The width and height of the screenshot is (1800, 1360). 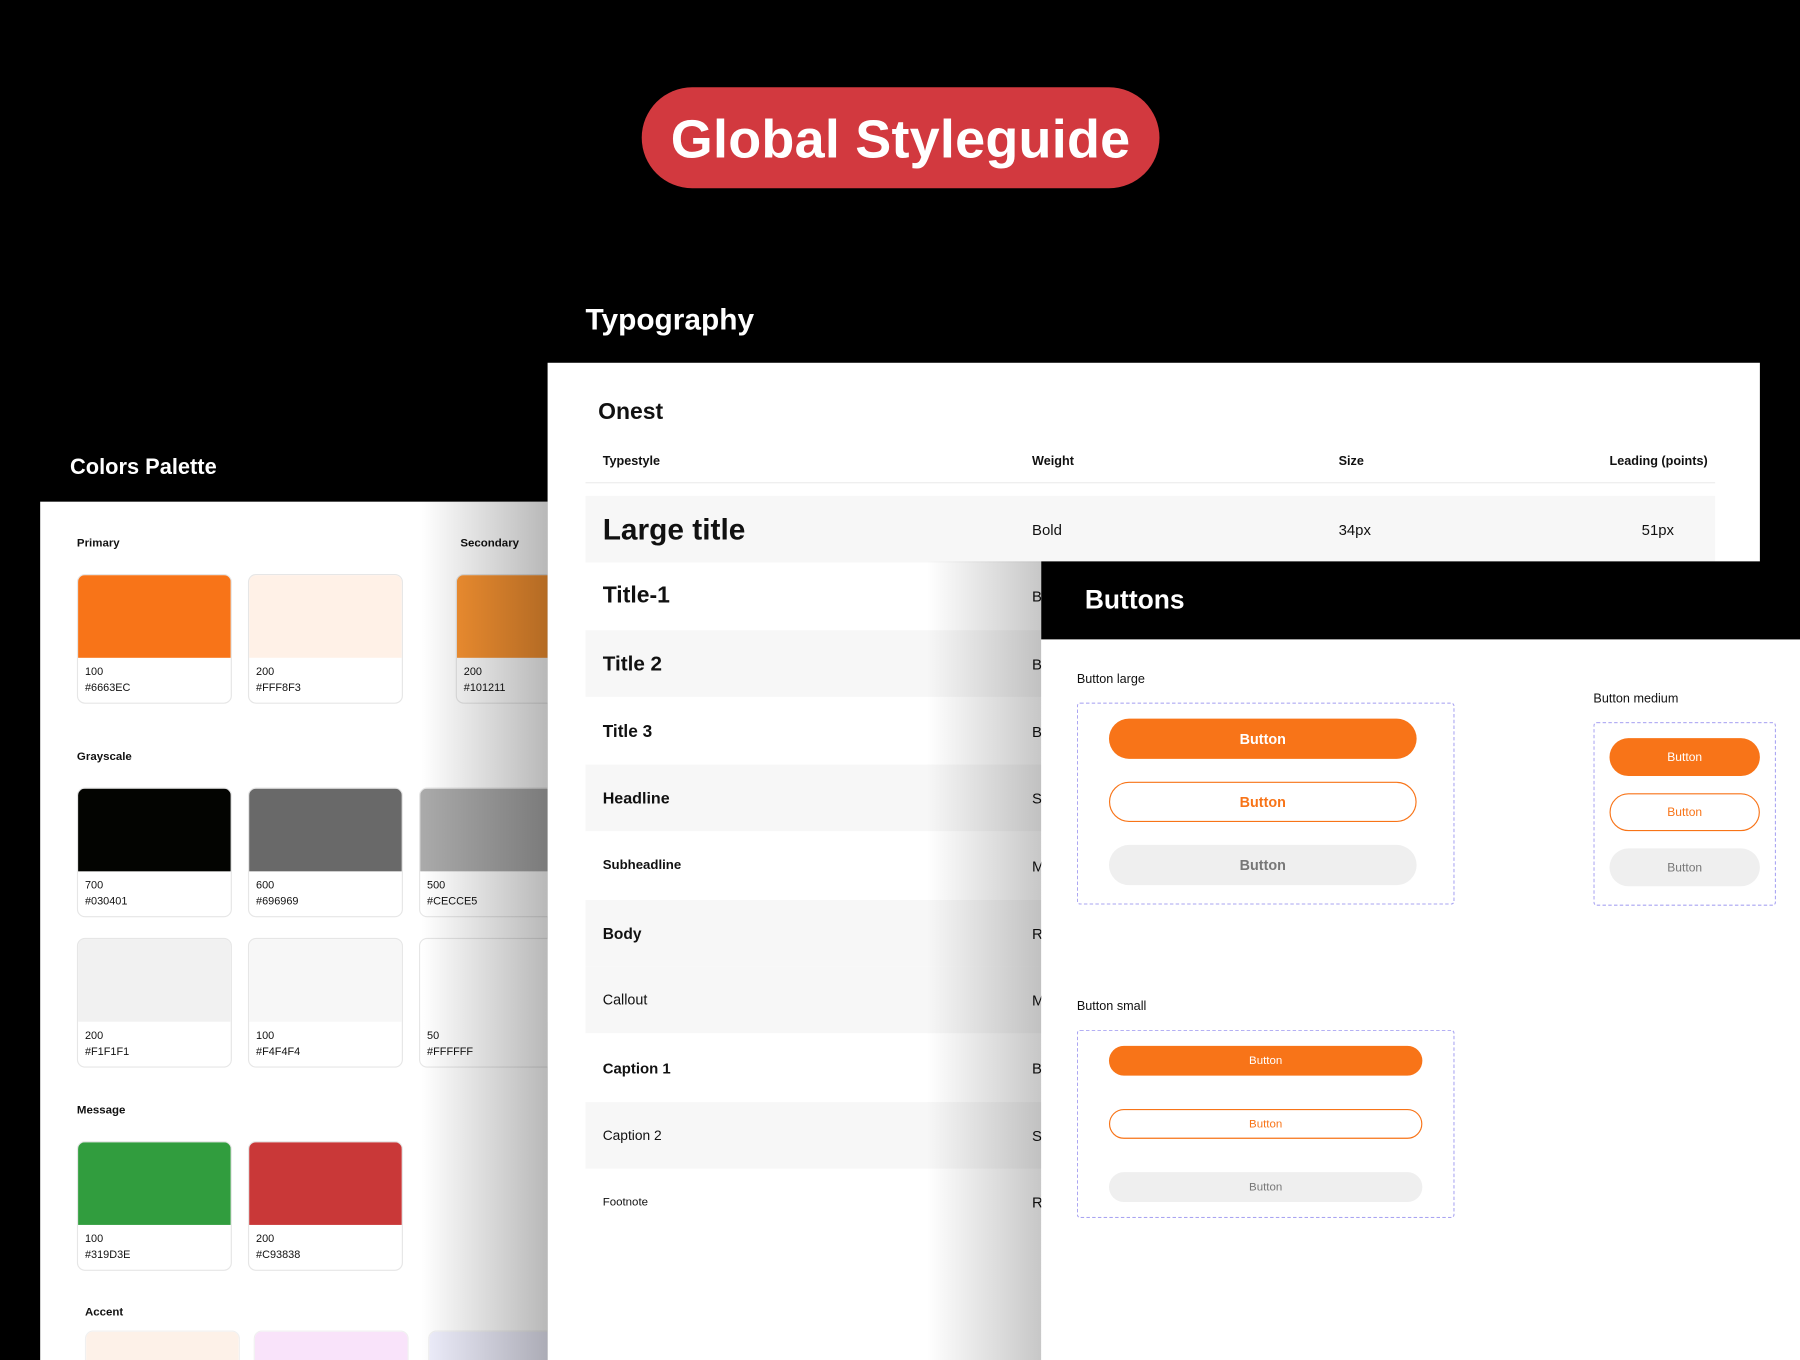 I want to click on button-large-filled: Button, so click(x=1262, y=738).